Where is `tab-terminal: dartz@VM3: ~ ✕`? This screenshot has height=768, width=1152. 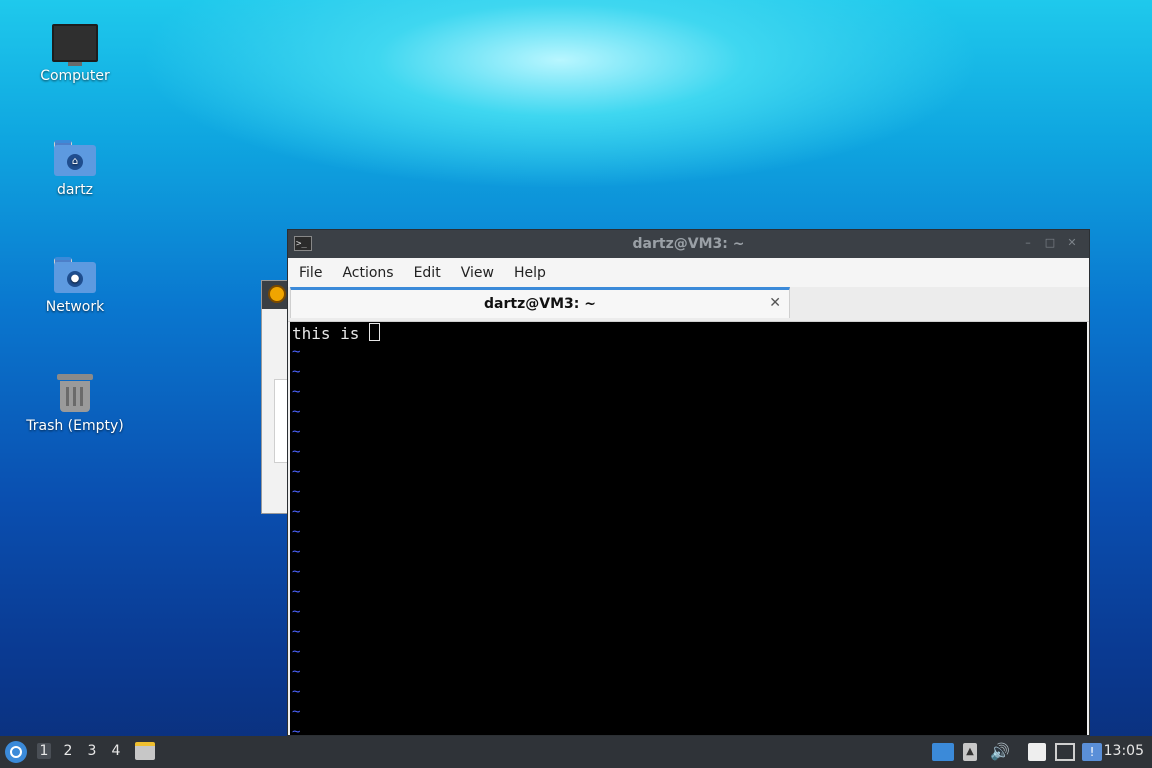
tab-terminal: dartz@VM3: ~ ✕ is located at coordinates (540, 302).